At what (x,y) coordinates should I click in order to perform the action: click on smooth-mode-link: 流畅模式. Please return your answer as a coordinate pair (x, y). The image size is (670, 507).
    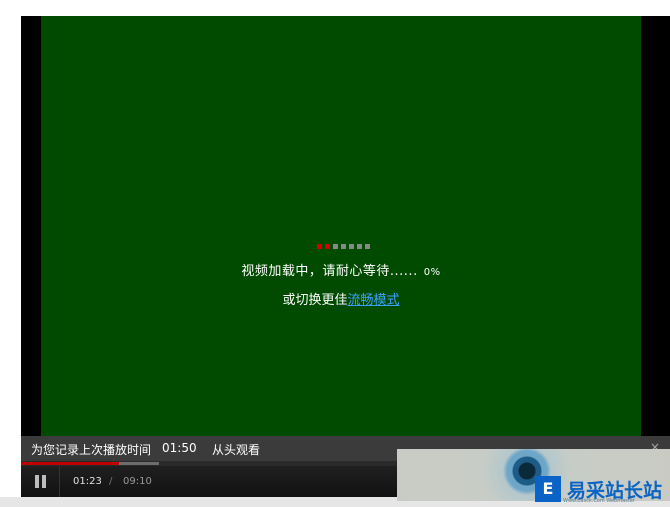
    Looking at the image, I should click on (374, 300).